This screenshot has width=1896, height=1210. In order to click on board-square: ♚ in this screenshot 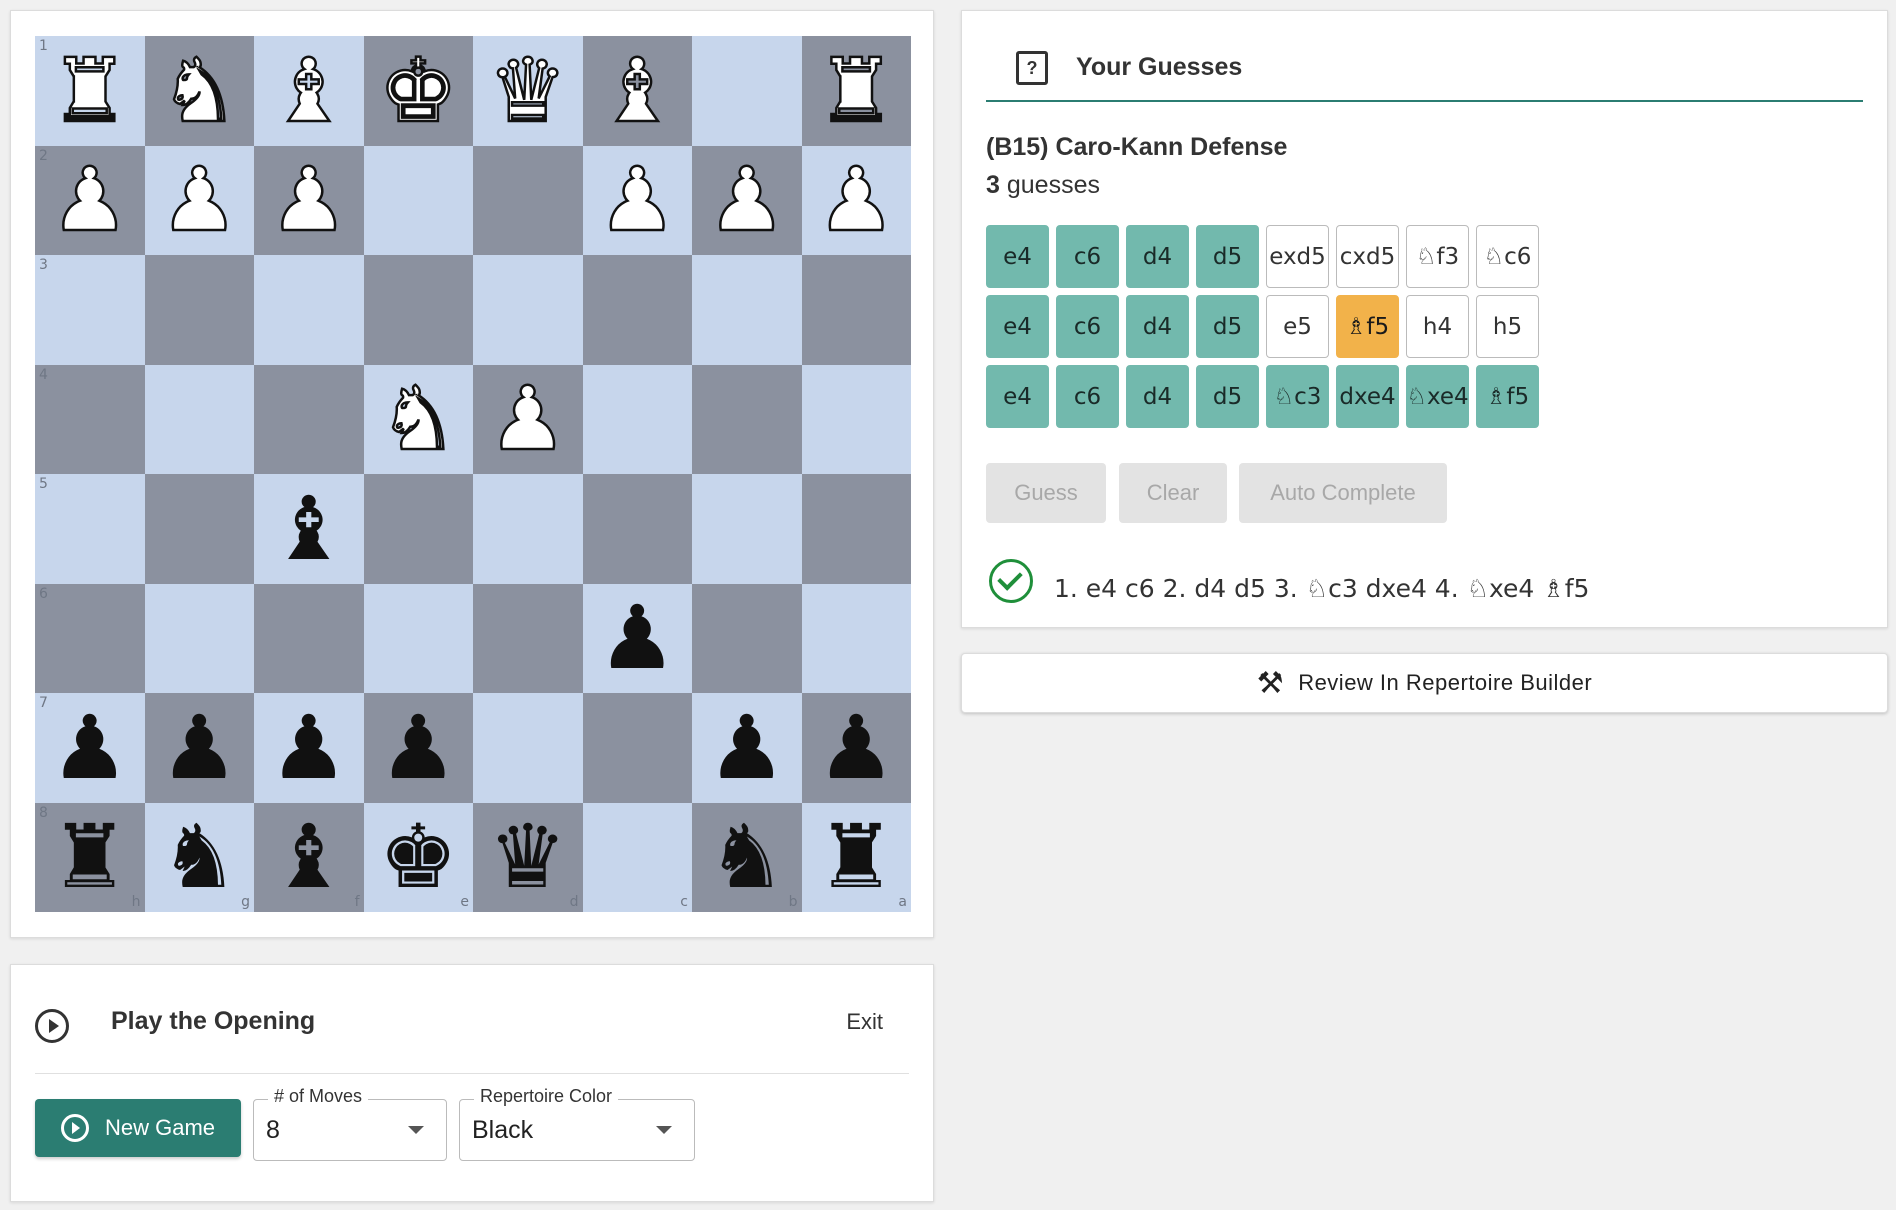, I will do `click(418, 91)`.